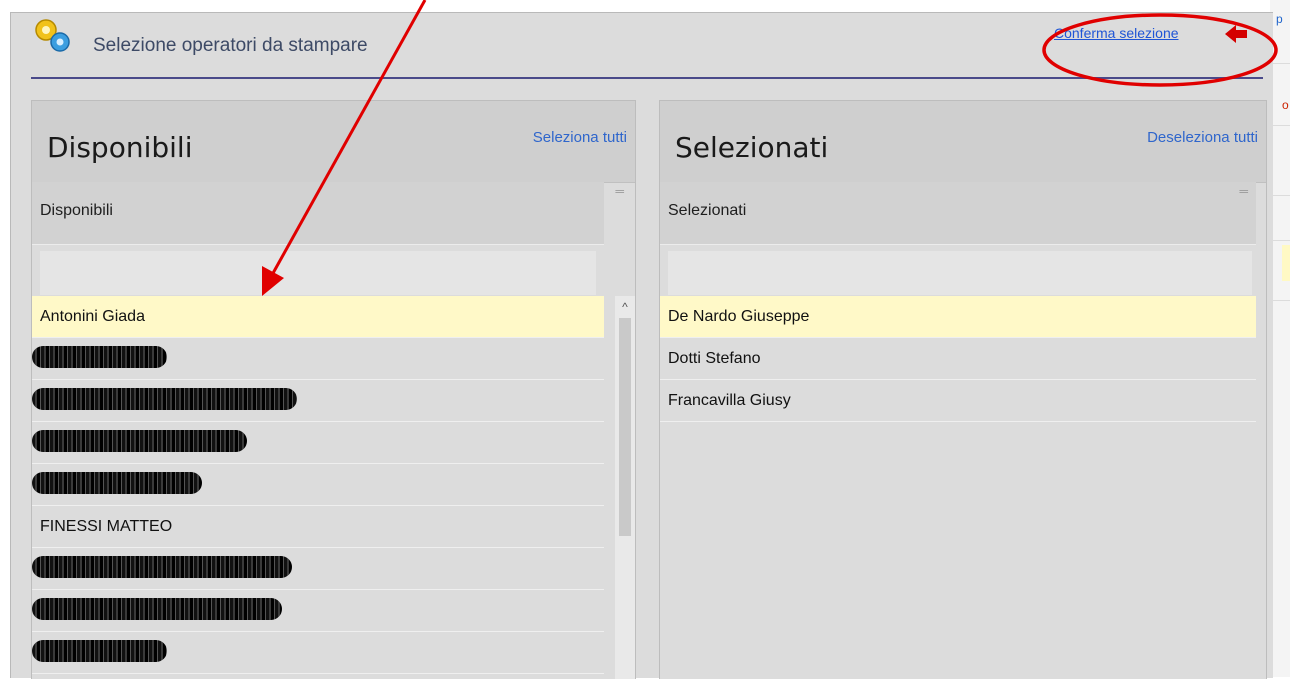  Describe the element at coordinates (739, 316) in the screenshot. I see `selected-item-label: De Nardo Giuseppe` at that location.